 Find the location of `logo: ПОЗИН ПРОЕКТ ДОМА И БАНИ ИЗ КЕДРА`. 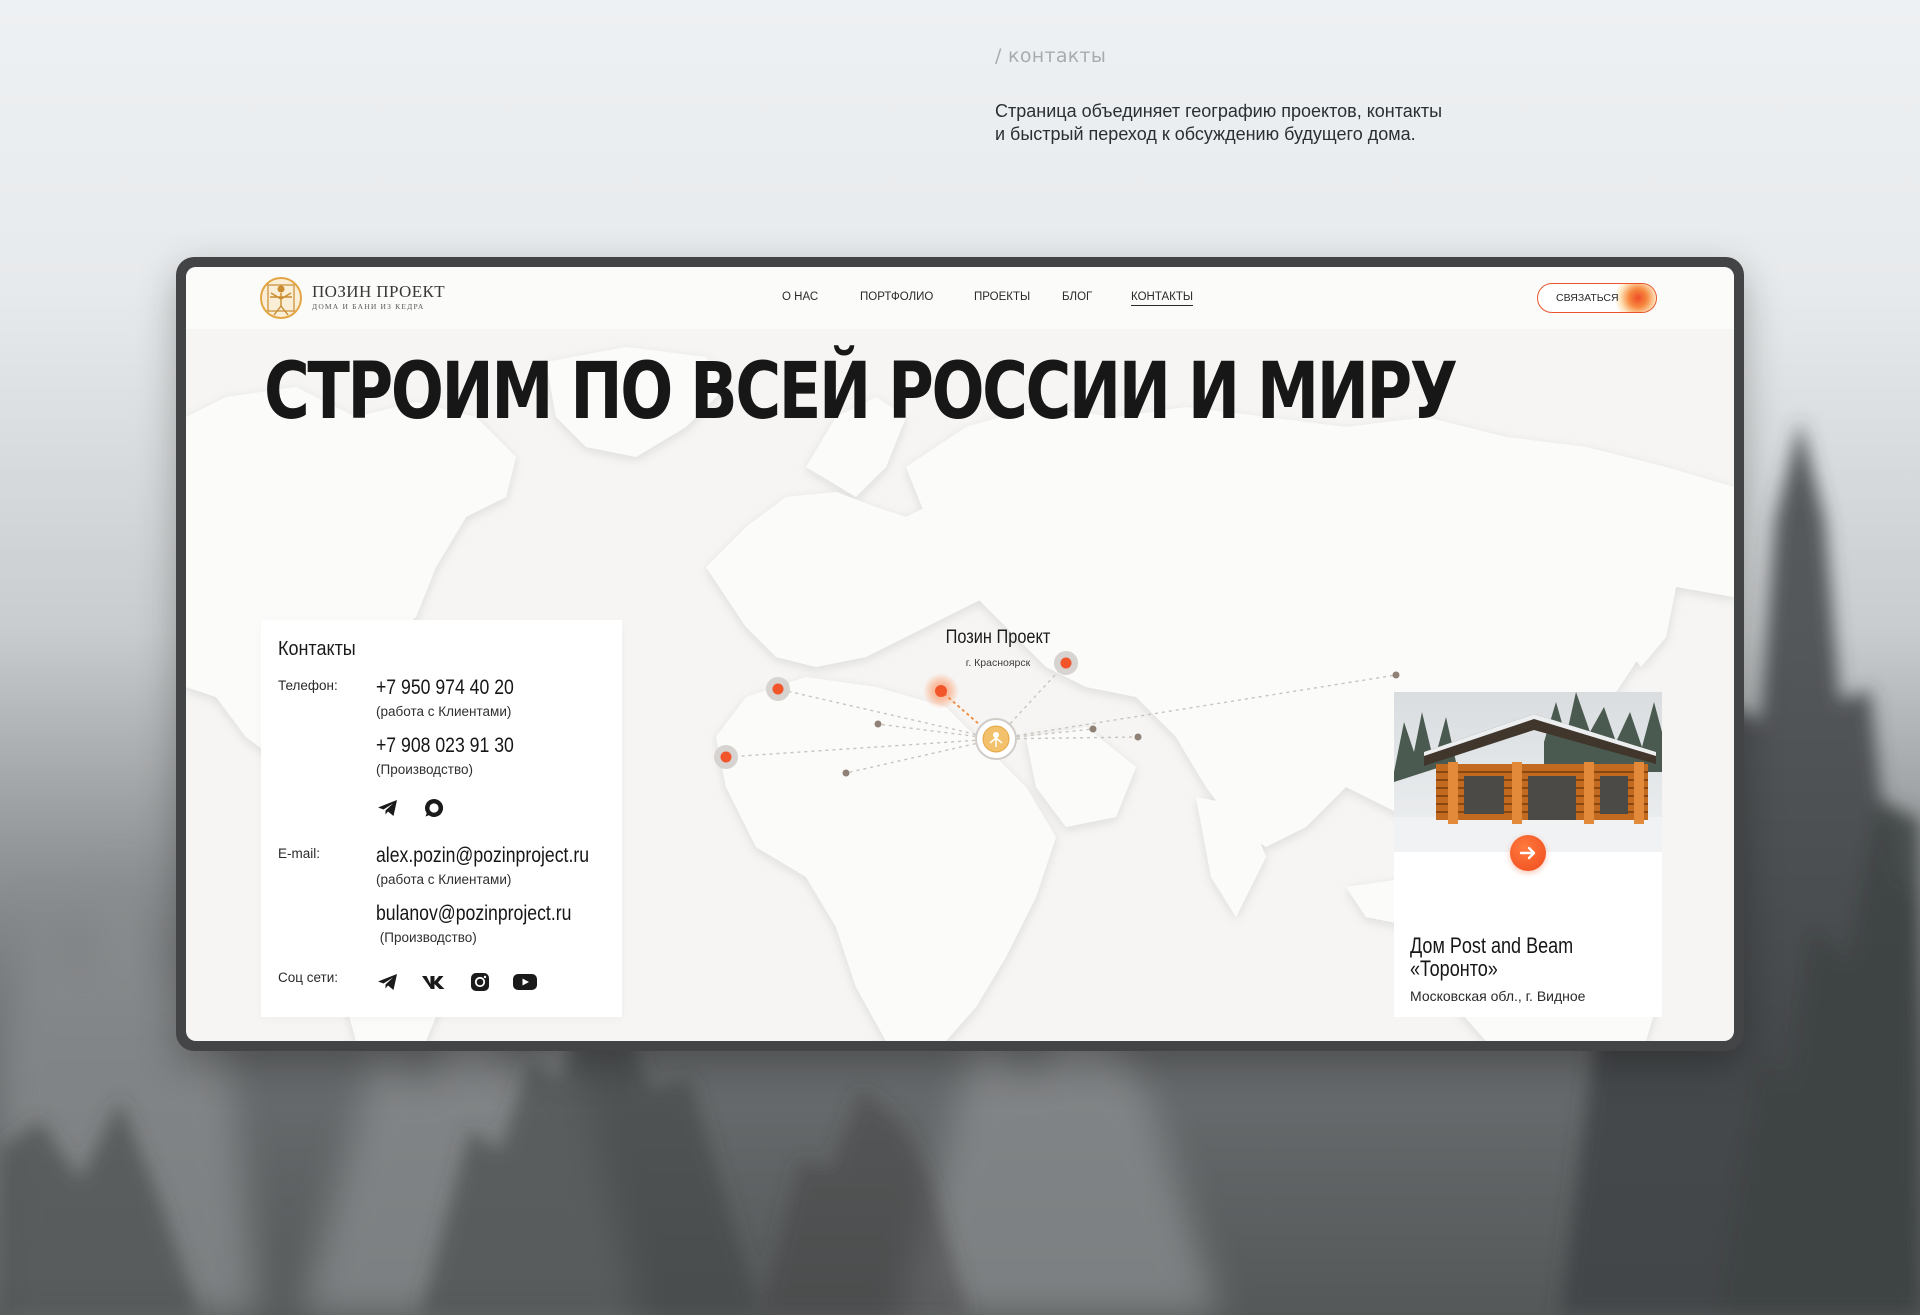

logo: ПОЗИН ПРОЕКТ ДОМА И БАНИ ИЗ КЕДРА is located at coordinates (358, 298).